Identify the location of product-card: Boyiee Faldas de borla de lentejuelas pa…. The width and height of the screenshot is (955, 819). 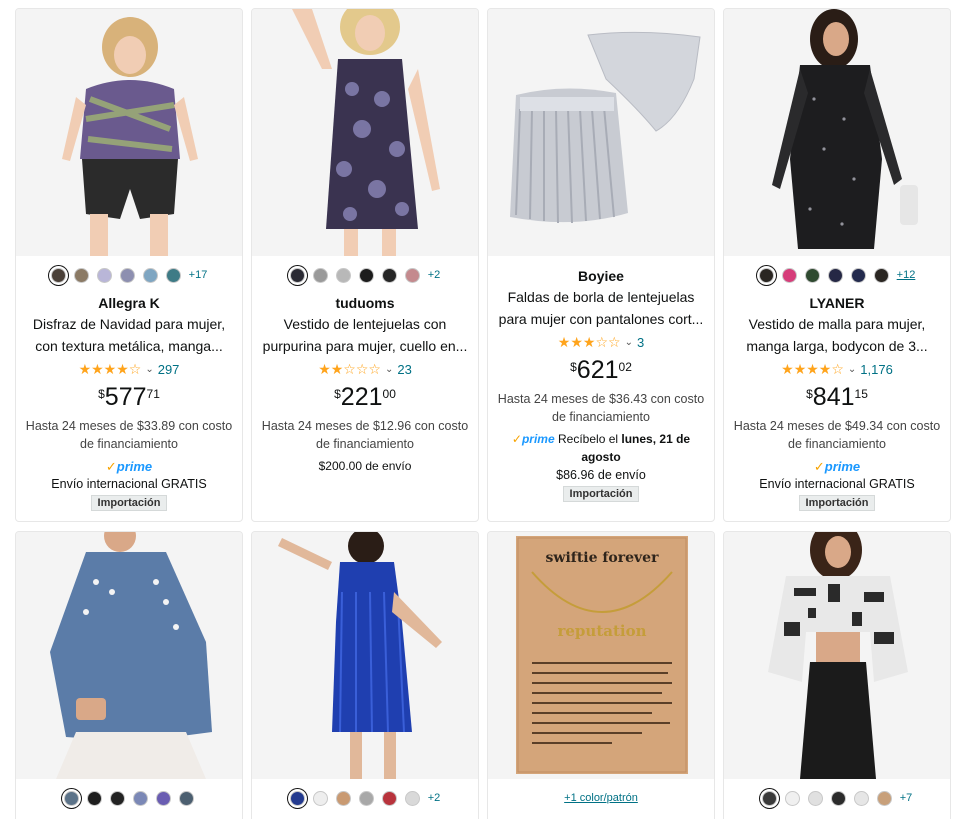
(601, 265).